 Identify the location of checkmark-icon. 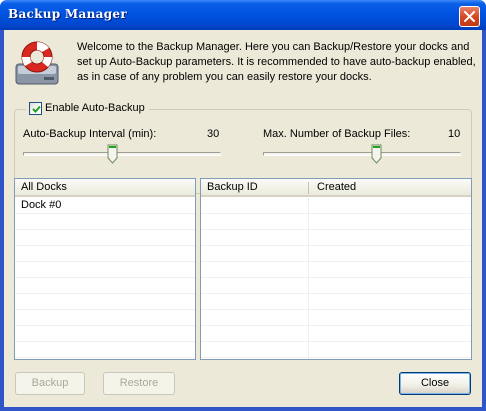
(36, 109).